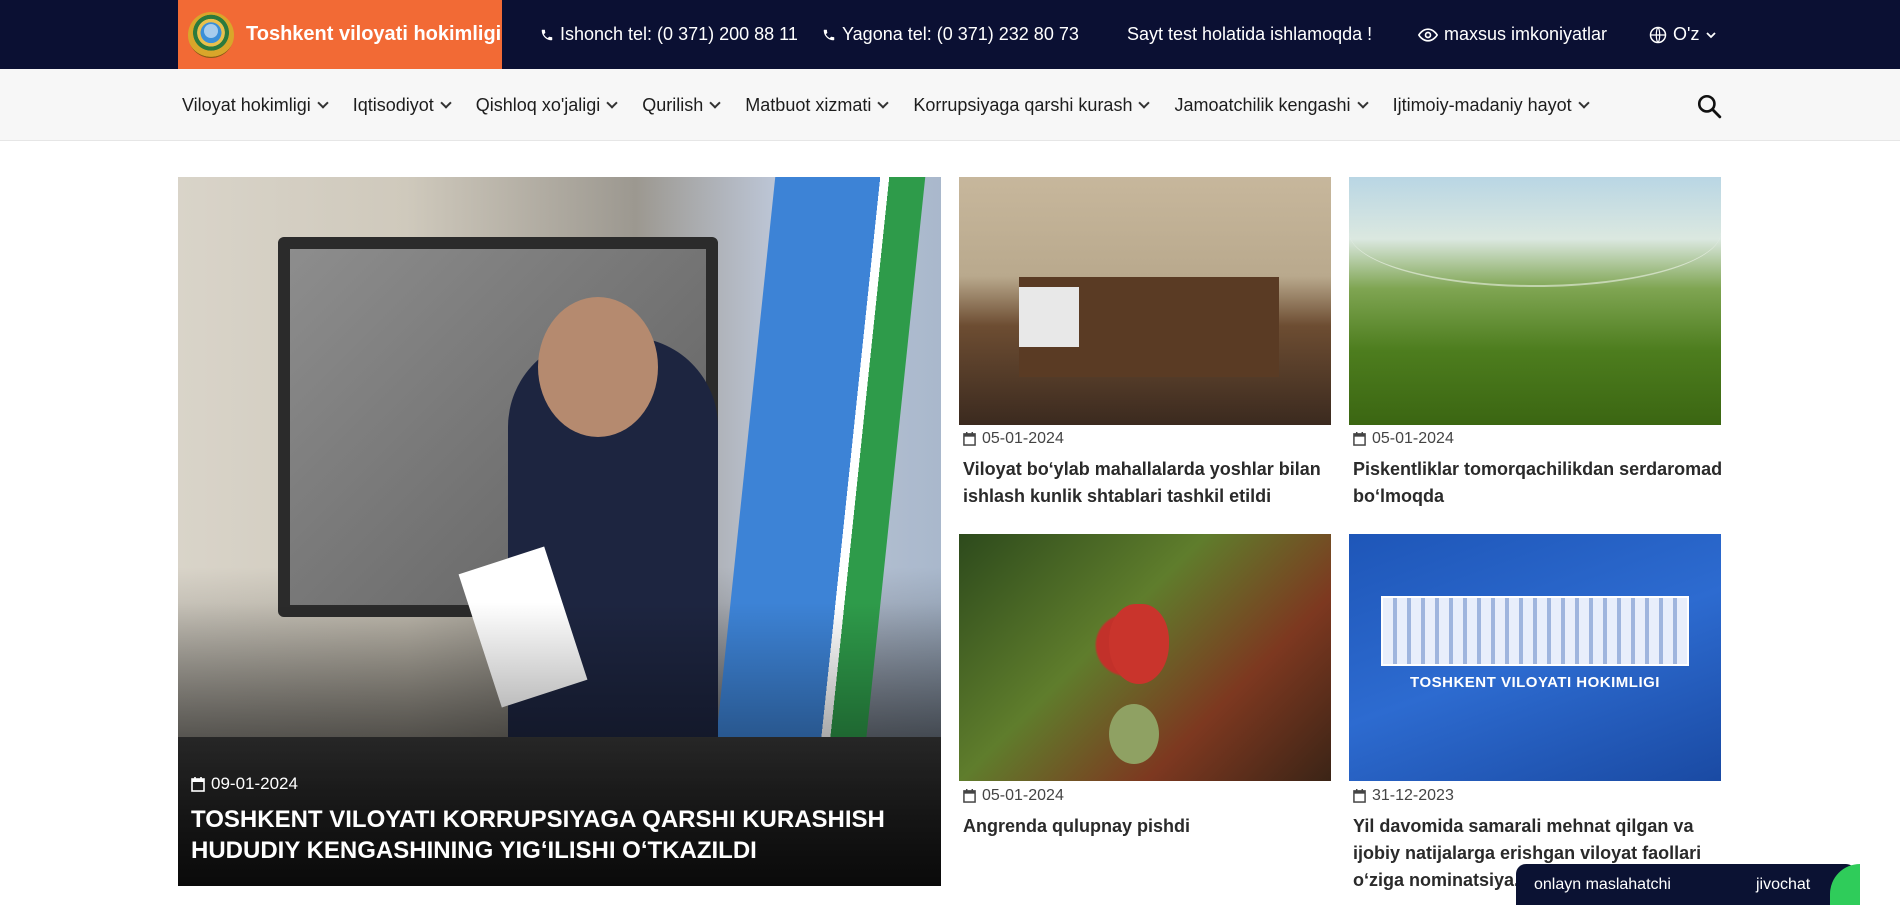  What do you see at coordinates (538, 104) in the screenshot?
I see `nav-item-label: Qishloq xo'jaligi` at bounding box center [538, 104].